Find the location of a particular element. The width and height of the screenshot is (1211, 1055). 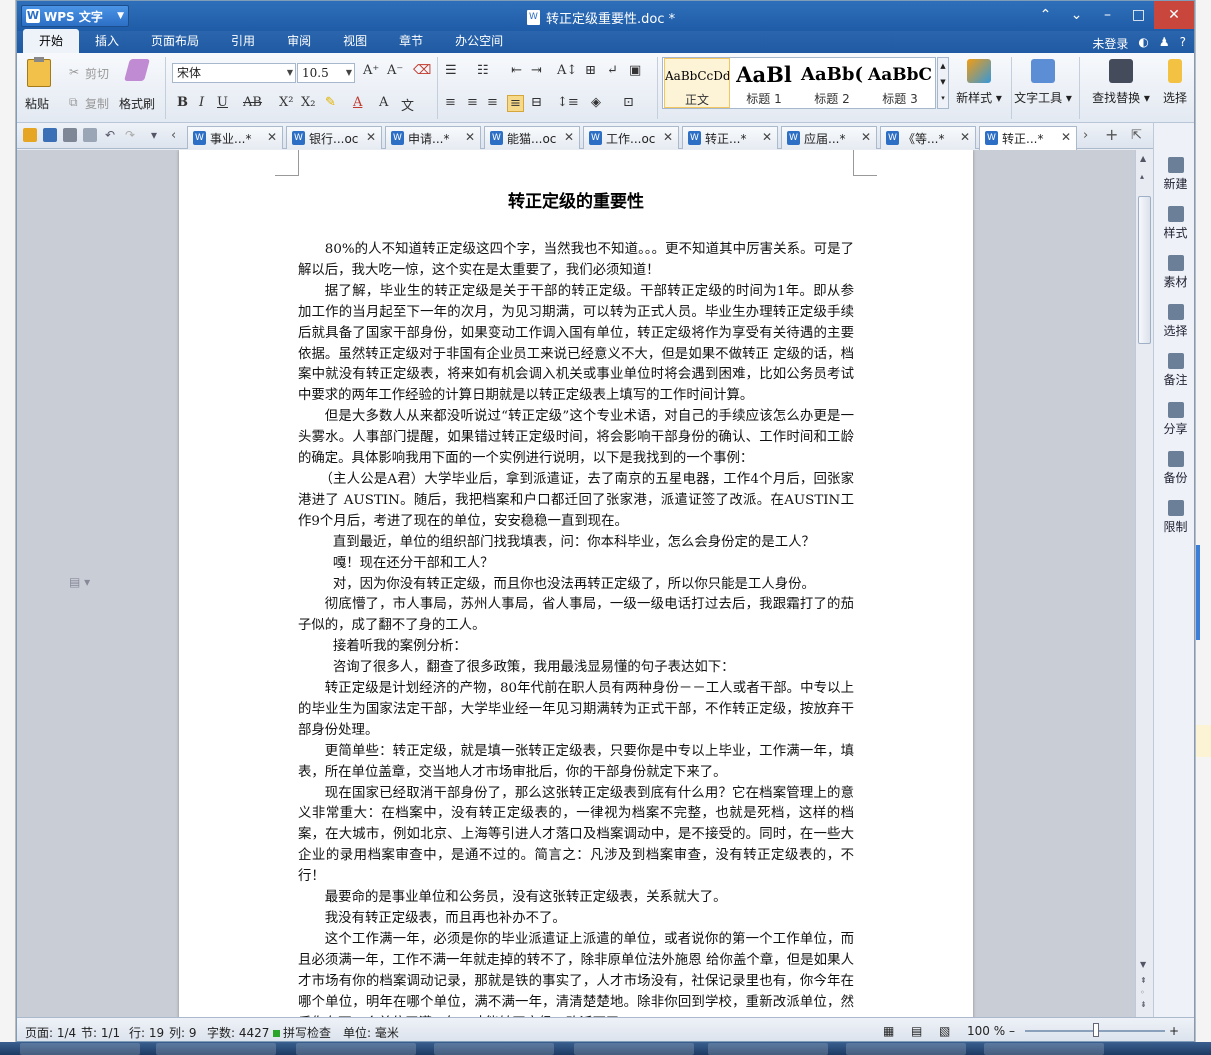

shirt-icon: ♟ is located at coordinates (1164, 43).